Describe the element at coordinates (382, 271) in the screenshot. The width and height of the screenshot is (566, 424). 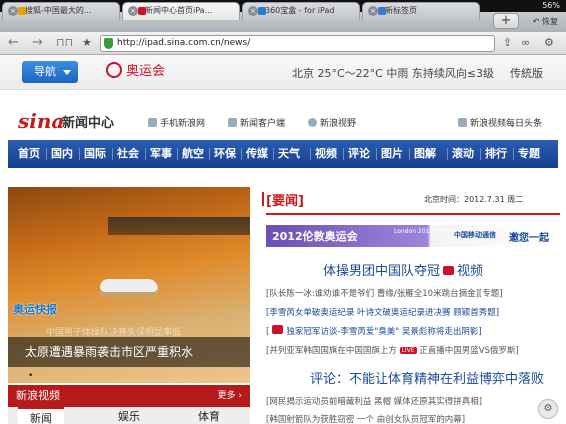
I see `headline-text: 体操男团中国队夺冠` at that location.